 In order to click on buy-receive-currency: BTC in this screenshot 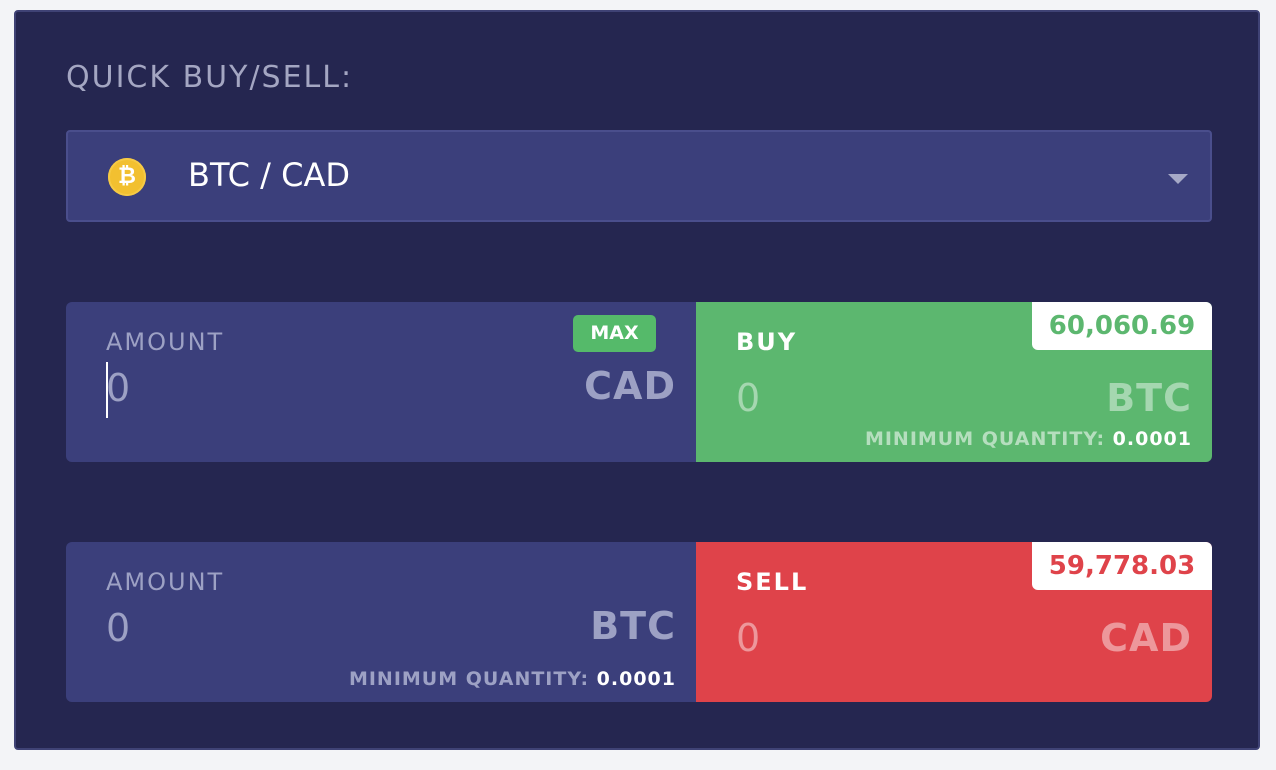, I will do `click(1149, 398)`.